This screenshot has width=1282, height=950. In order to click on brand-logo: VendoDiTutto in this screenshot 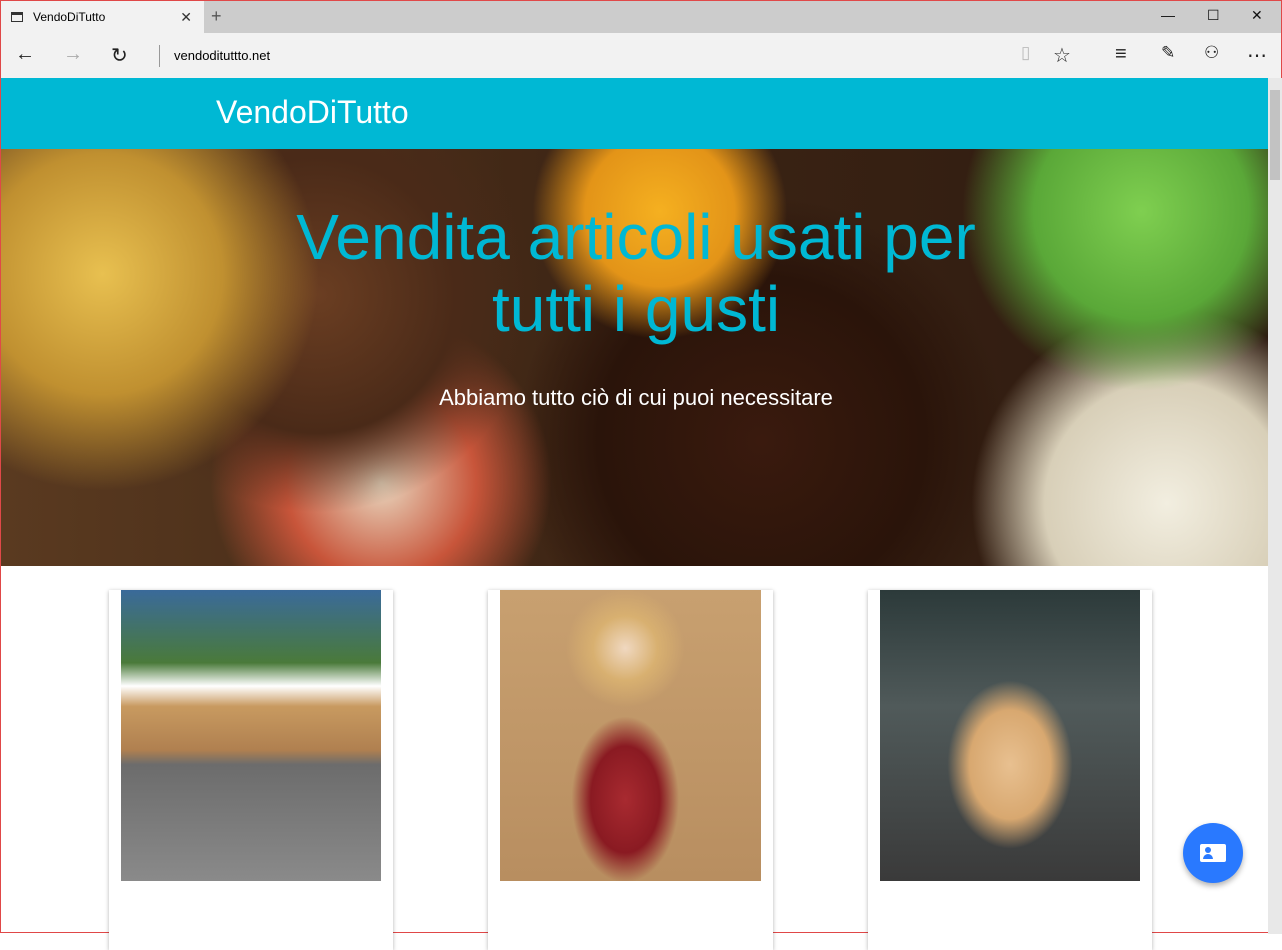, I will do `click(312, 112)`.